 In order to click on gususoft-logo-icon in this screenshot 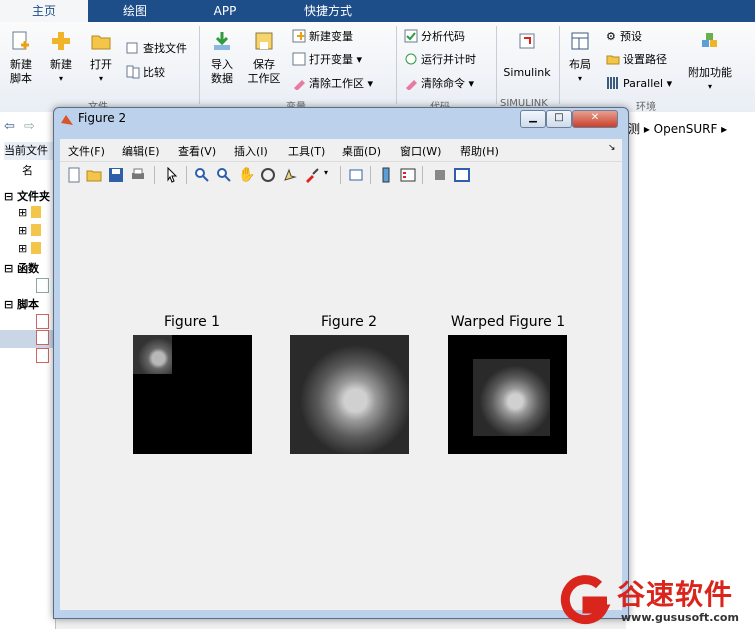, I will do `click(585, 600)`.